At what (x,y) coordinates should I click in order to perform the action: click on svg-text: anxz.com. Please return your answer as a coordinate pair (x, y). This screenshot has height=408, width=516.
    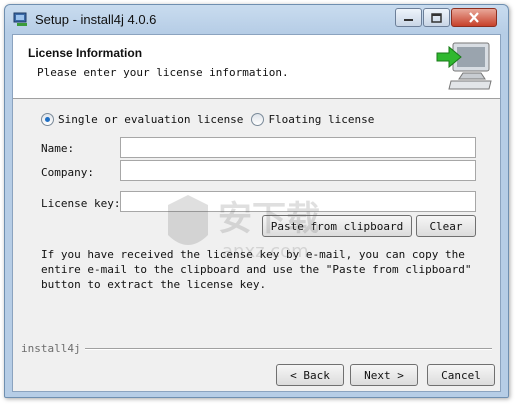
    Looking at the image, I should click on (265, 251).